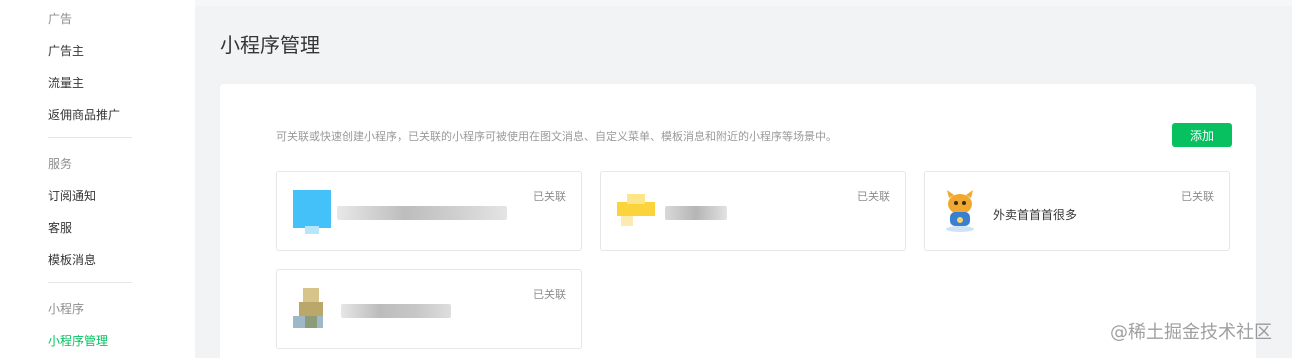 This screenshot has height=358, width=1292. What do you see at coordinates (270, 45) in the screenshot?
I see `page-title: 小程序管理` at bounding box center [270, 45].